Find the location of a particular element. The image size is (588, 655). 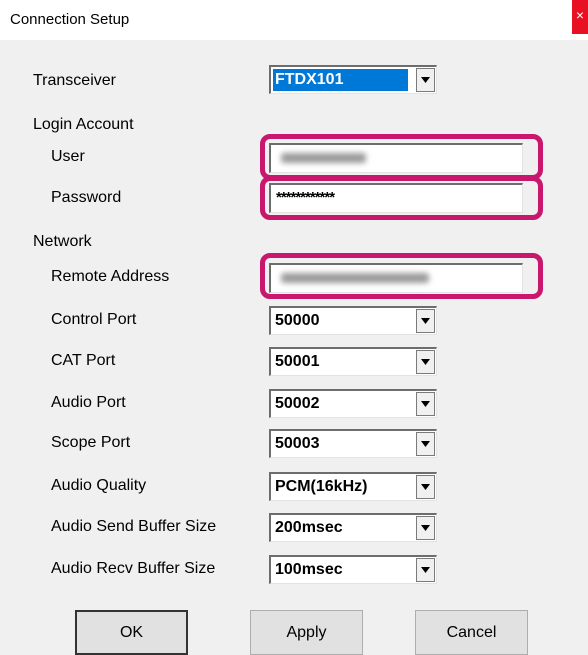

close-button: × is located at coordinates (580, 17).